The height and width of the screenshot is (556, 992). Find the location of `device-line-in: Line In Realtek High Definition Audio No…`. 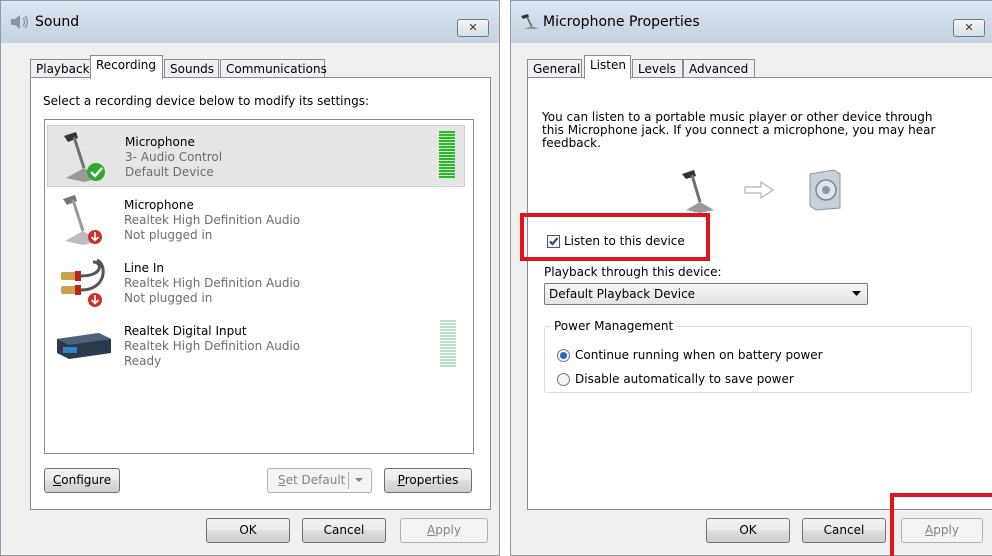

device-line-in: Line In Realtek High Definition Audio No… is located at coordinates (256, 283).